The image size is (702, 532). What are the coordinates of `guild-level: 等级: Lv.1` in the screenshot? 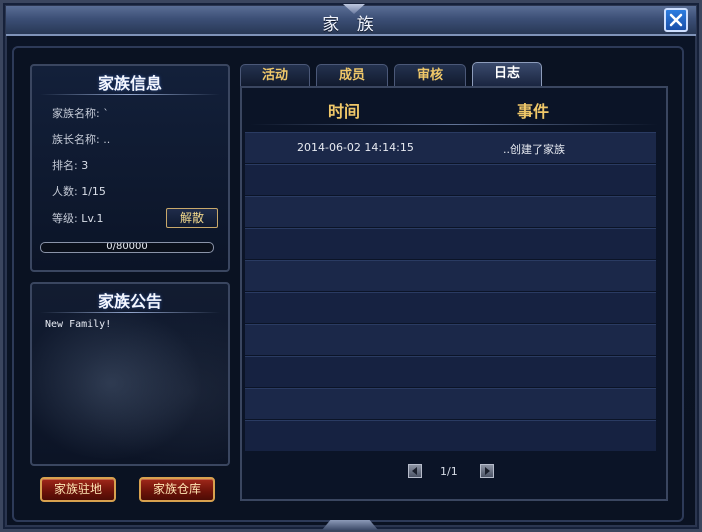 It's located at (77, 218).